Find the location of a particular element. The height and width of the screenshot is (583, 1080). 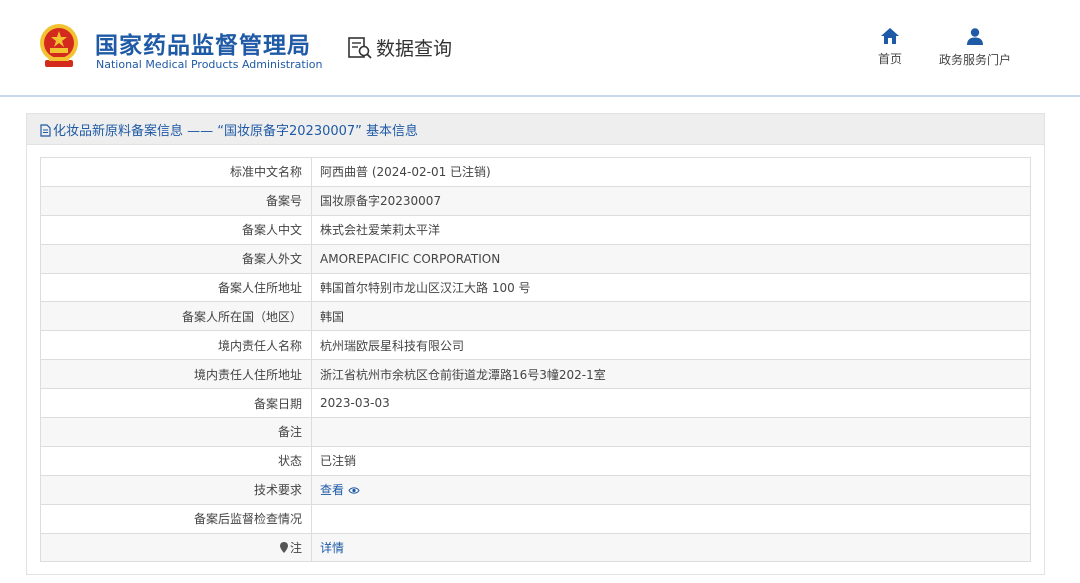

table-row: 境内责任人名称 杭州瑞欧辰星科技有限公司 is located at coordinates (535, 345).